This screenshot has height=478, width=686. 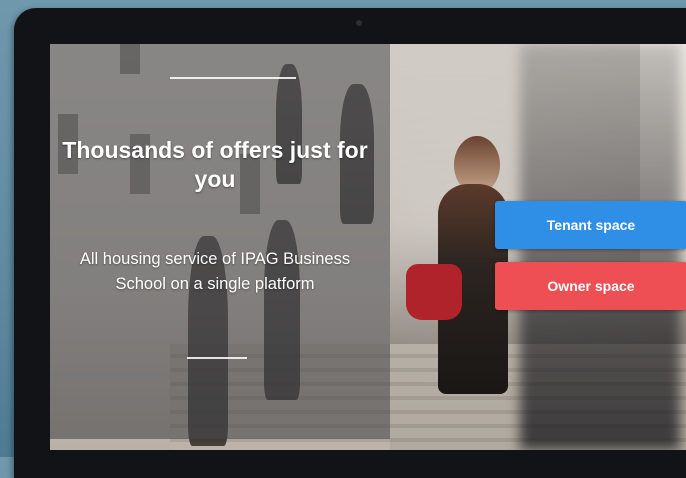 What do you see at coordinates (590, 286) in the screenshot?
I see `owner-space-button: Owner space` at bounding box center [590, 286].